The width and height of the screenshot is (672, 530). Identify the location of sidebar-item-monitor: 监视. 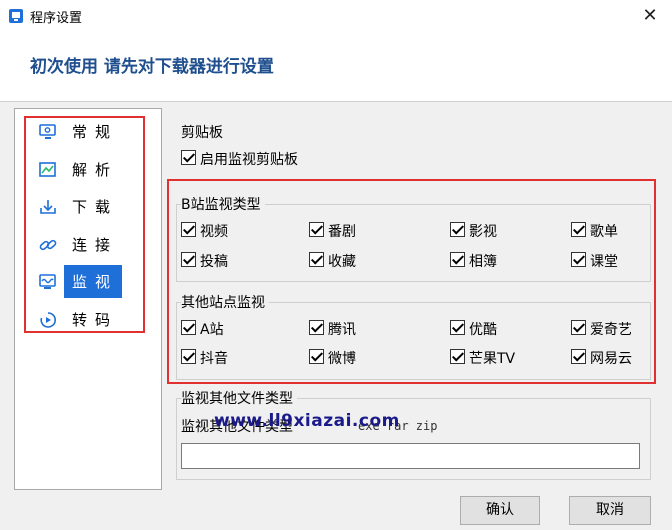
(81, 281).